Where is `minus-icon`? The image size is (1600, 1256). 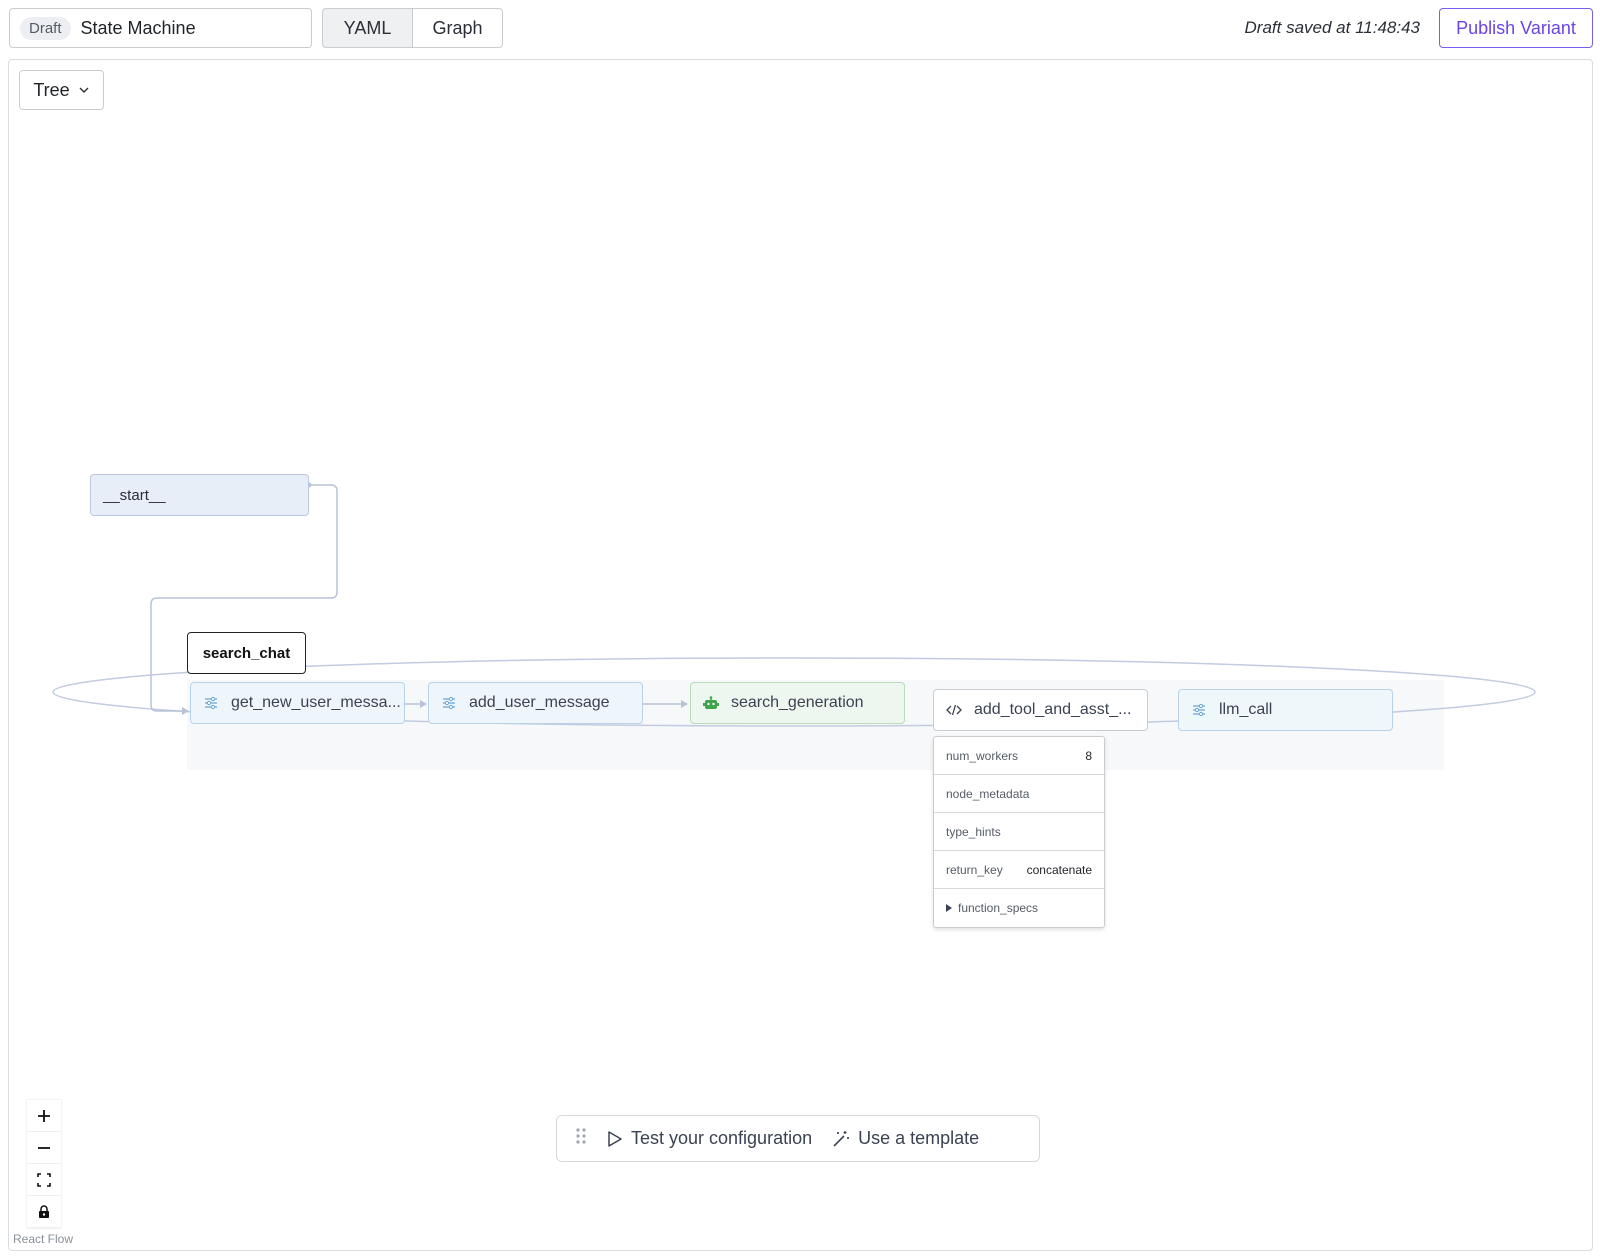 minus-icon is located at coordinates (44, 1147).